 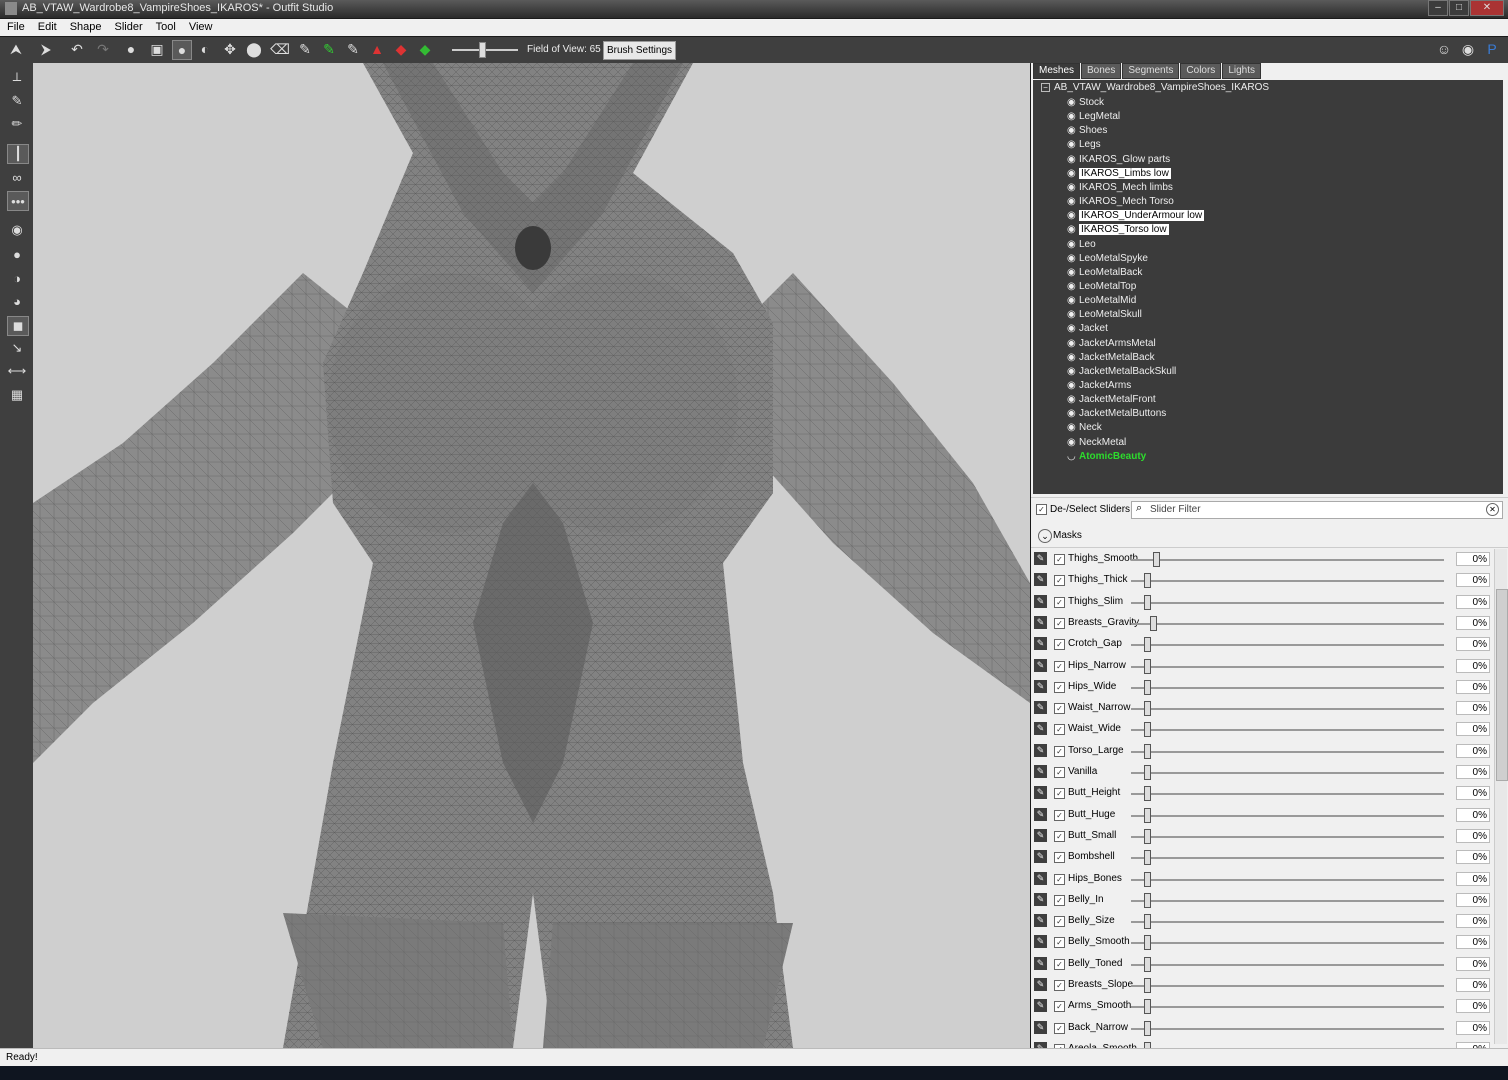 What do you see at coordinates (1045, 536) in the screenshot?
I see `chevron-down-icon: ⌄` at bounding box center [1045, 536].